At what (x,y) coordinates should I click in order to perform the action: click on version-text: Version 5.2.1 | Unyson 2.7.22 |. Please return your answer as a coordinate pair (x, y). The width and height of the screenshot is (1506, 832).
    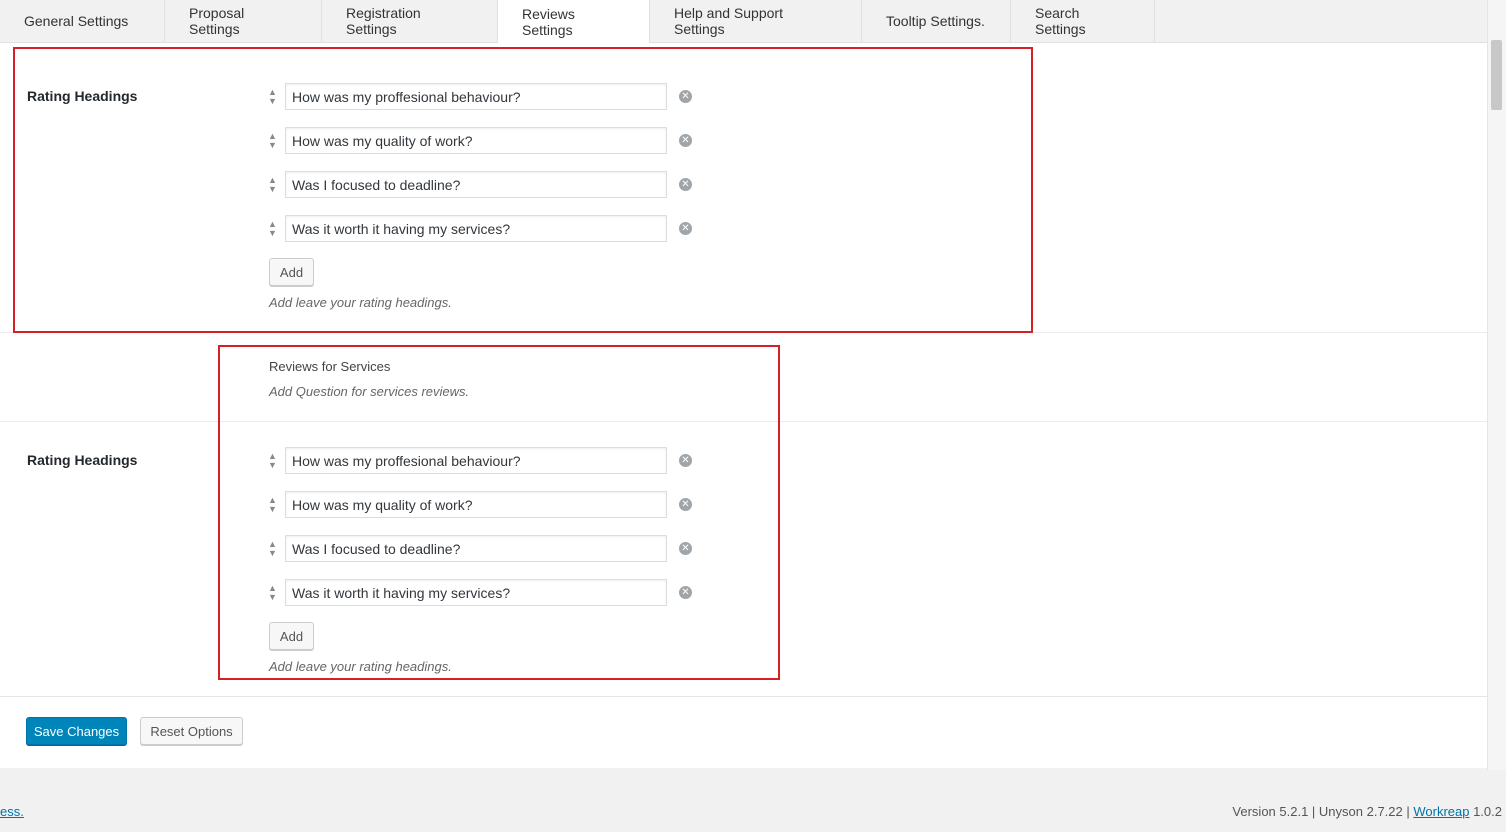
    Looking at the image, I should click on (1323, 811).